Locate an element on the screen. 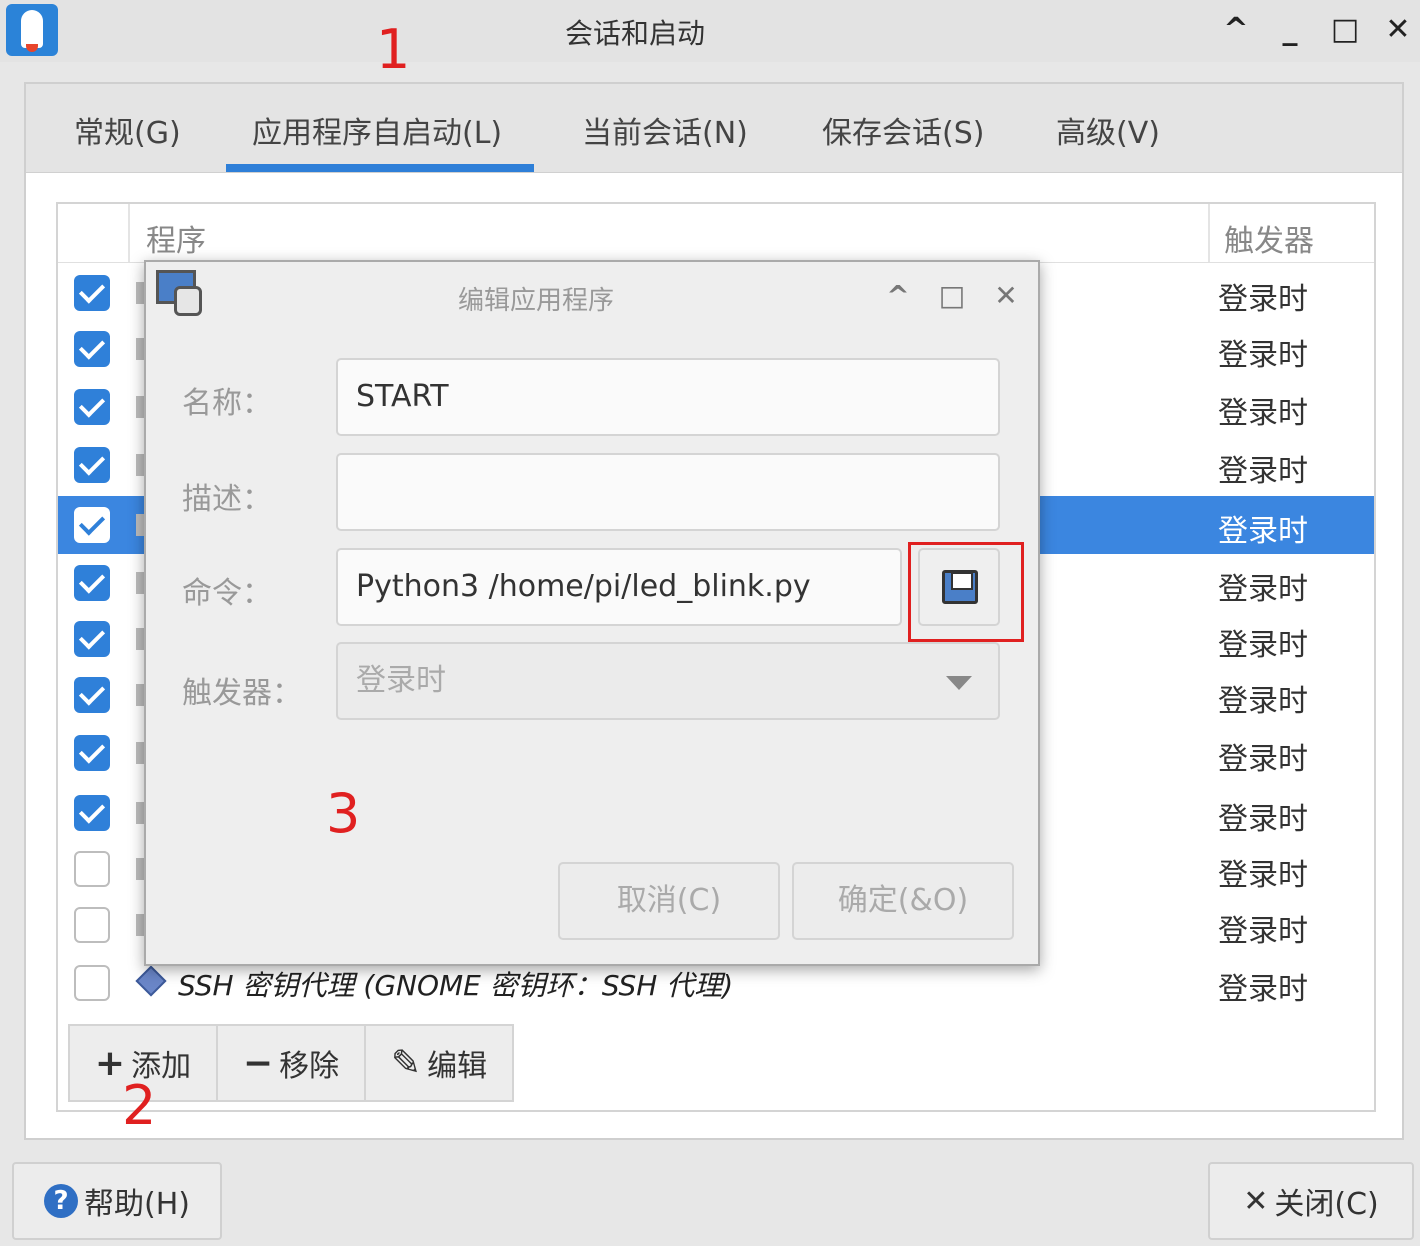 The height and width of the screenshot is (1246, 1420). command-label: 命令： is located at coordinates (227, 593).